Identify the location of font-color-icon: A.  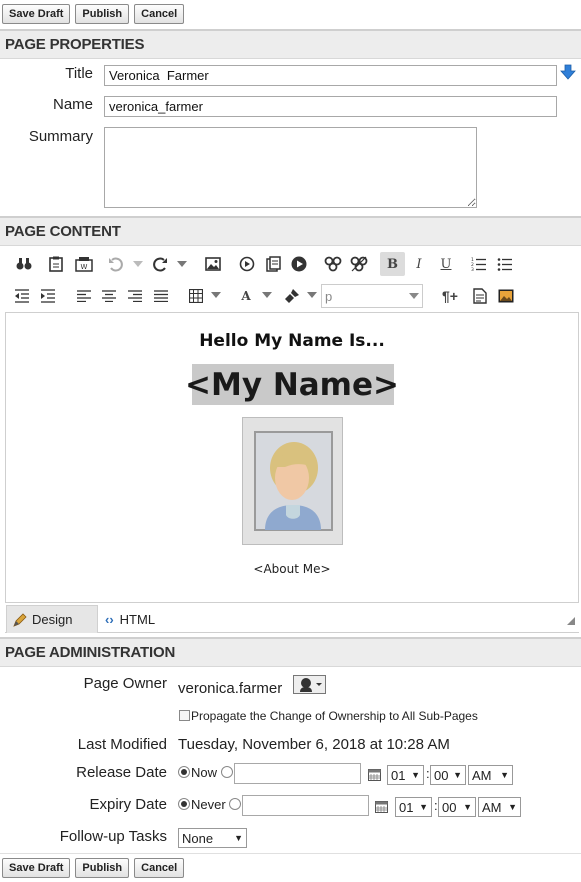
(246, 296).